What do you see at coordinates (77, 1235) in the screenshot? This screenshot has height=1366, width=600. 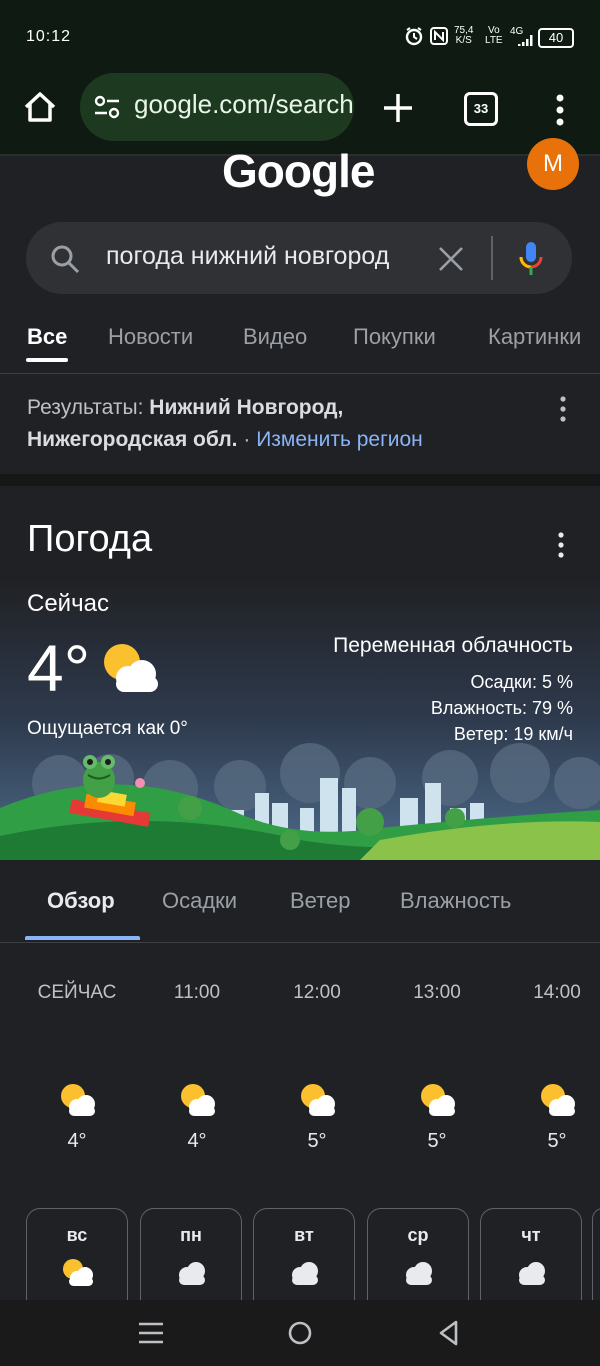 I see `day-name: вс` at bounding box center [77, 1235].